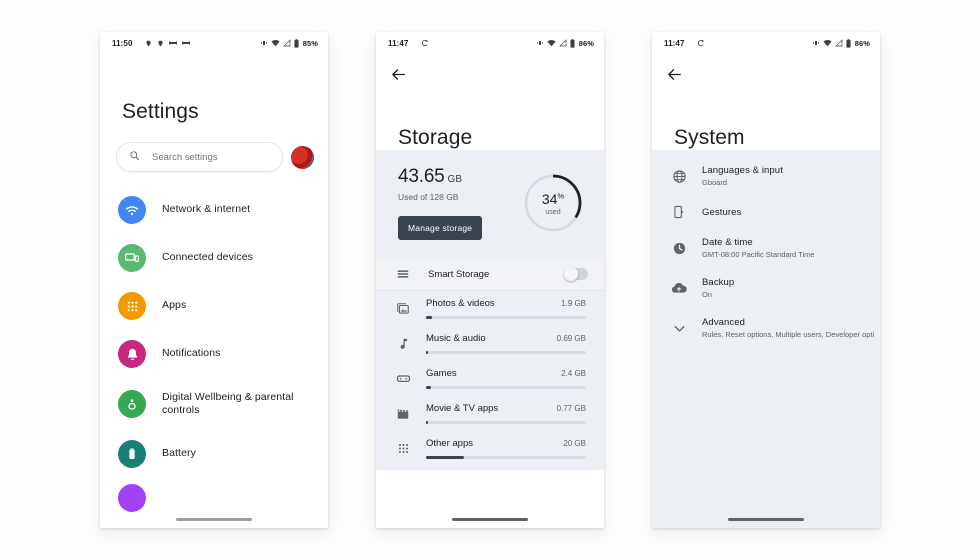  I want to click on chevron-down-icon, so click(679, 328).